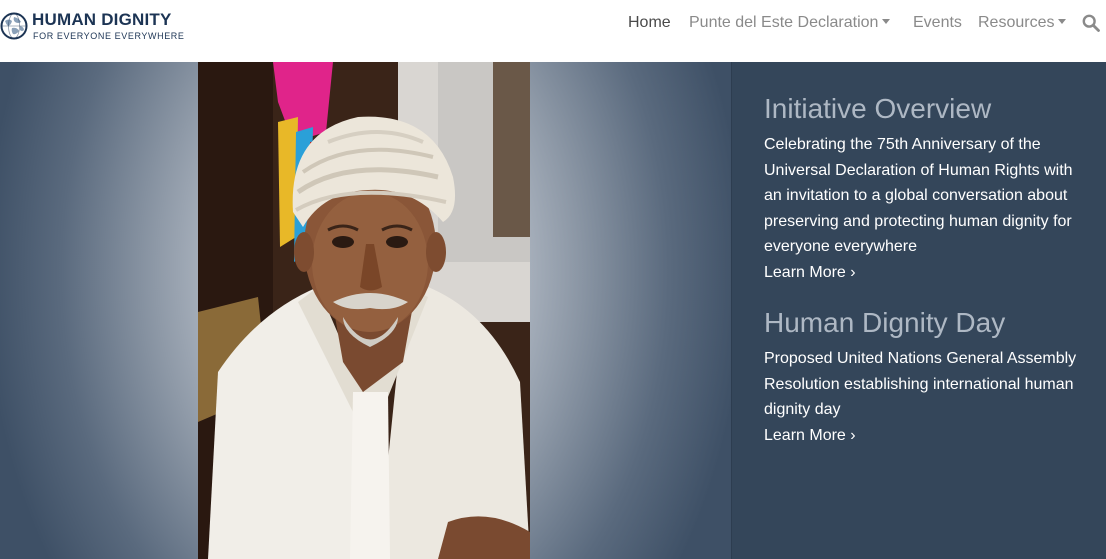  I want to click on globe-icon, so click(14, 26).